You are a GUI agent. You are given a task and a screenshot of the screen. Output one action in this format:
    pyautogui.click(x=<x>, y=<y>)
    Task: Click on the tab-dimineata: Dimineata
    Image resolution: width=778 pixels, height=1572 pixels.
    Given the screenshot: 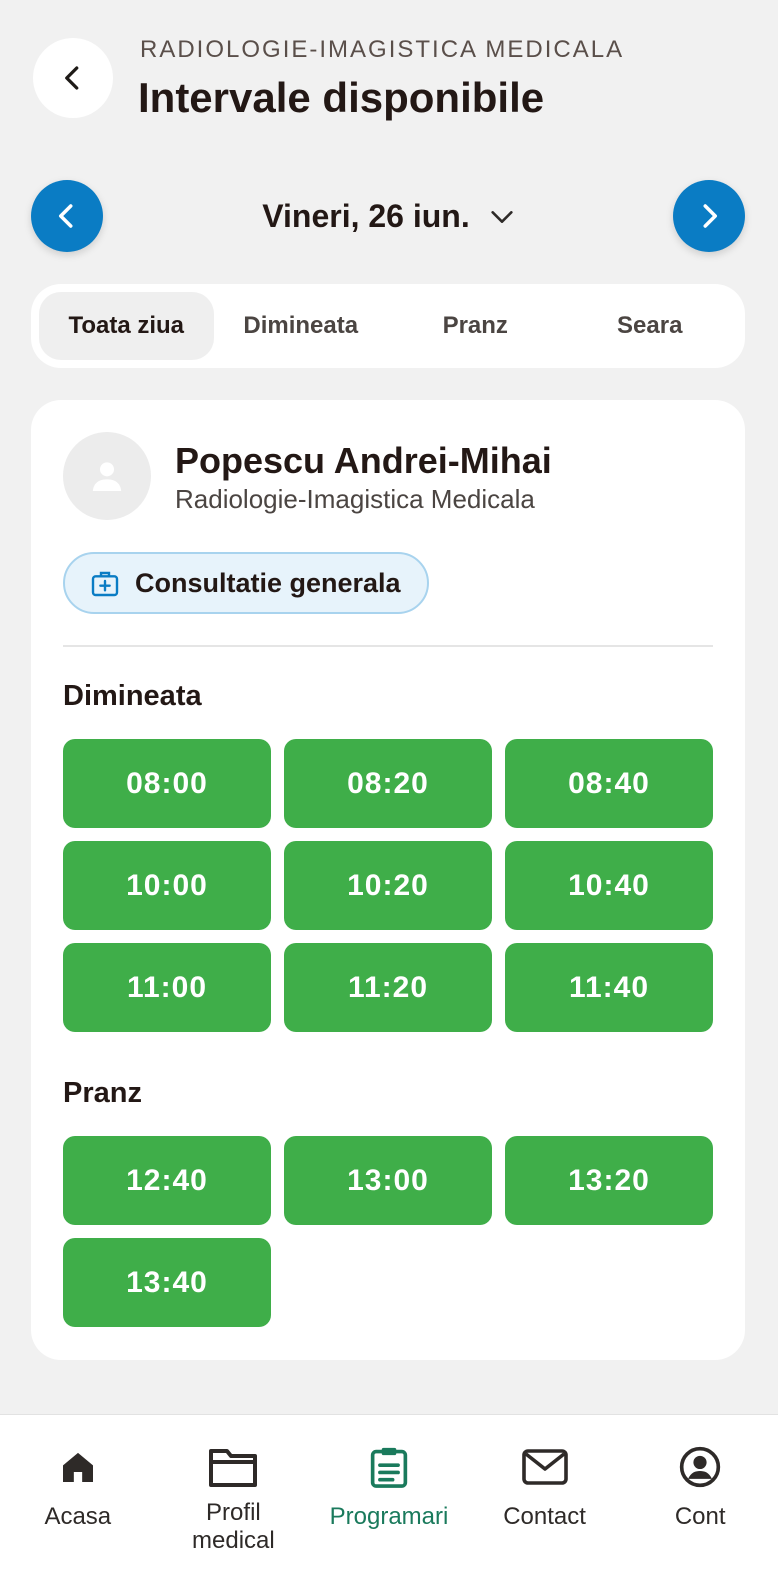 What is the action you would take?
    pyautogui.click(x=301, y=326)
    